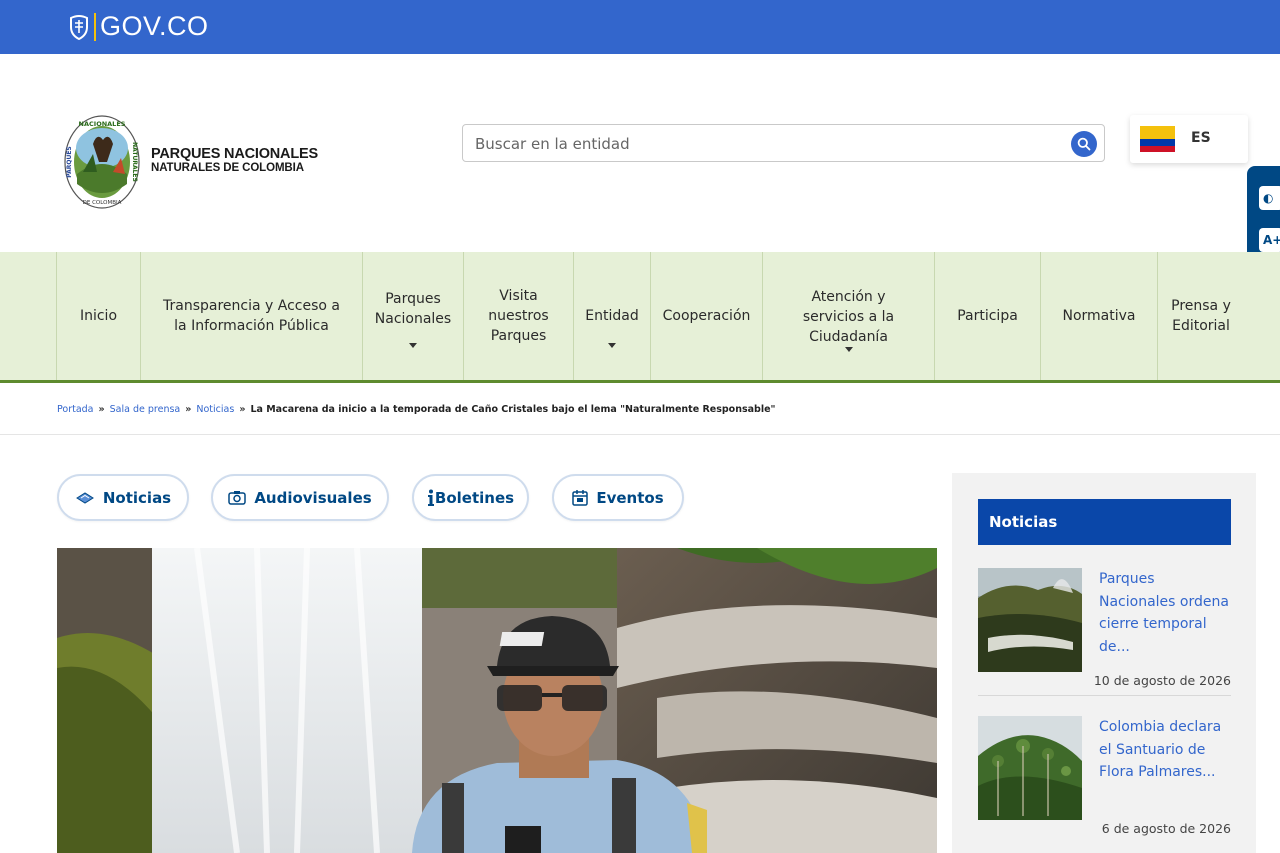 This screenshot has width=1280, height=853. I want to click on tab-eventos: Eventos, so click(618, 497).